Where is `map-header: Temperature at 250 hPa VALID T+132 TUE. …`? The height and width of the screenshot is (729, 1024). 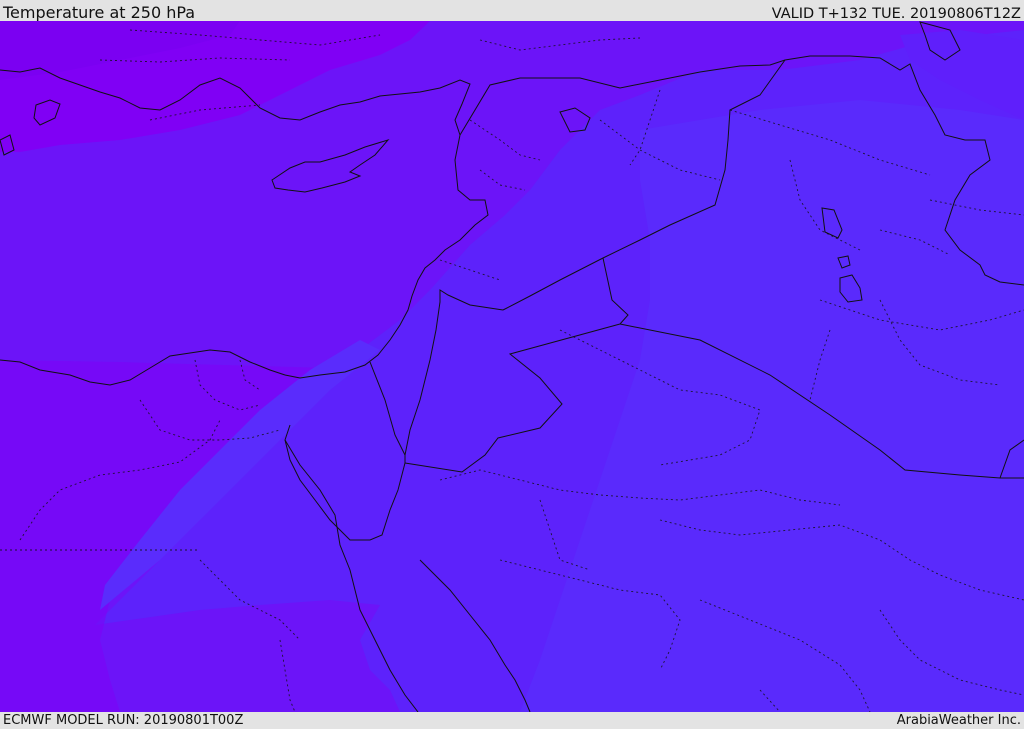
map-header: Temperature at 250 hPa VALID T+132 TUE. … is located at coordinates (512, 11).